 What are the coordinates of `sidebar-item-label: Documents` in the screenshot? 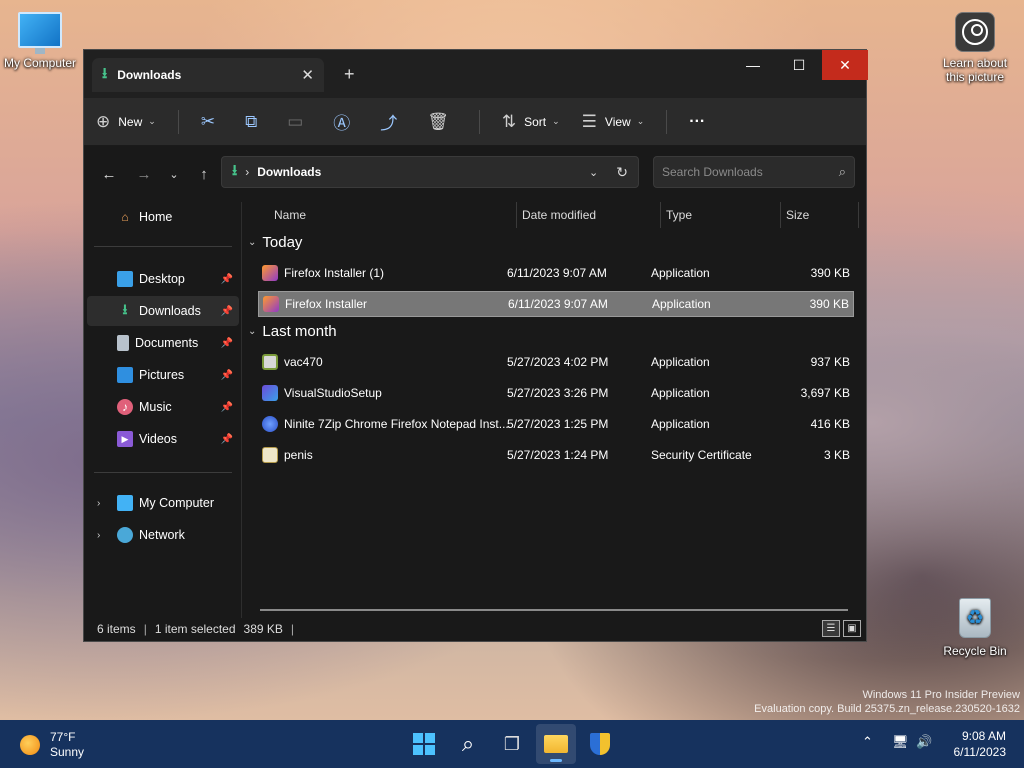 It's located at (167, 343).